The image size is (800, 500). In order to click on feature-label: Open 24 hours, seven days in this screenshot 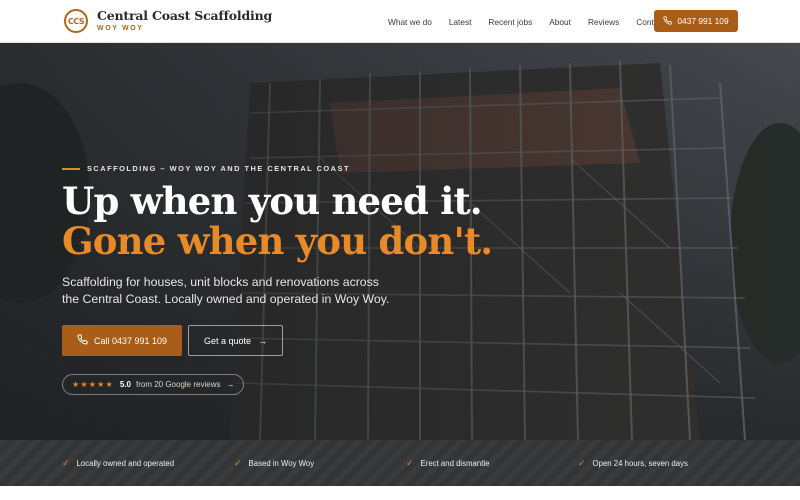, I will do `click(640, 463)`.